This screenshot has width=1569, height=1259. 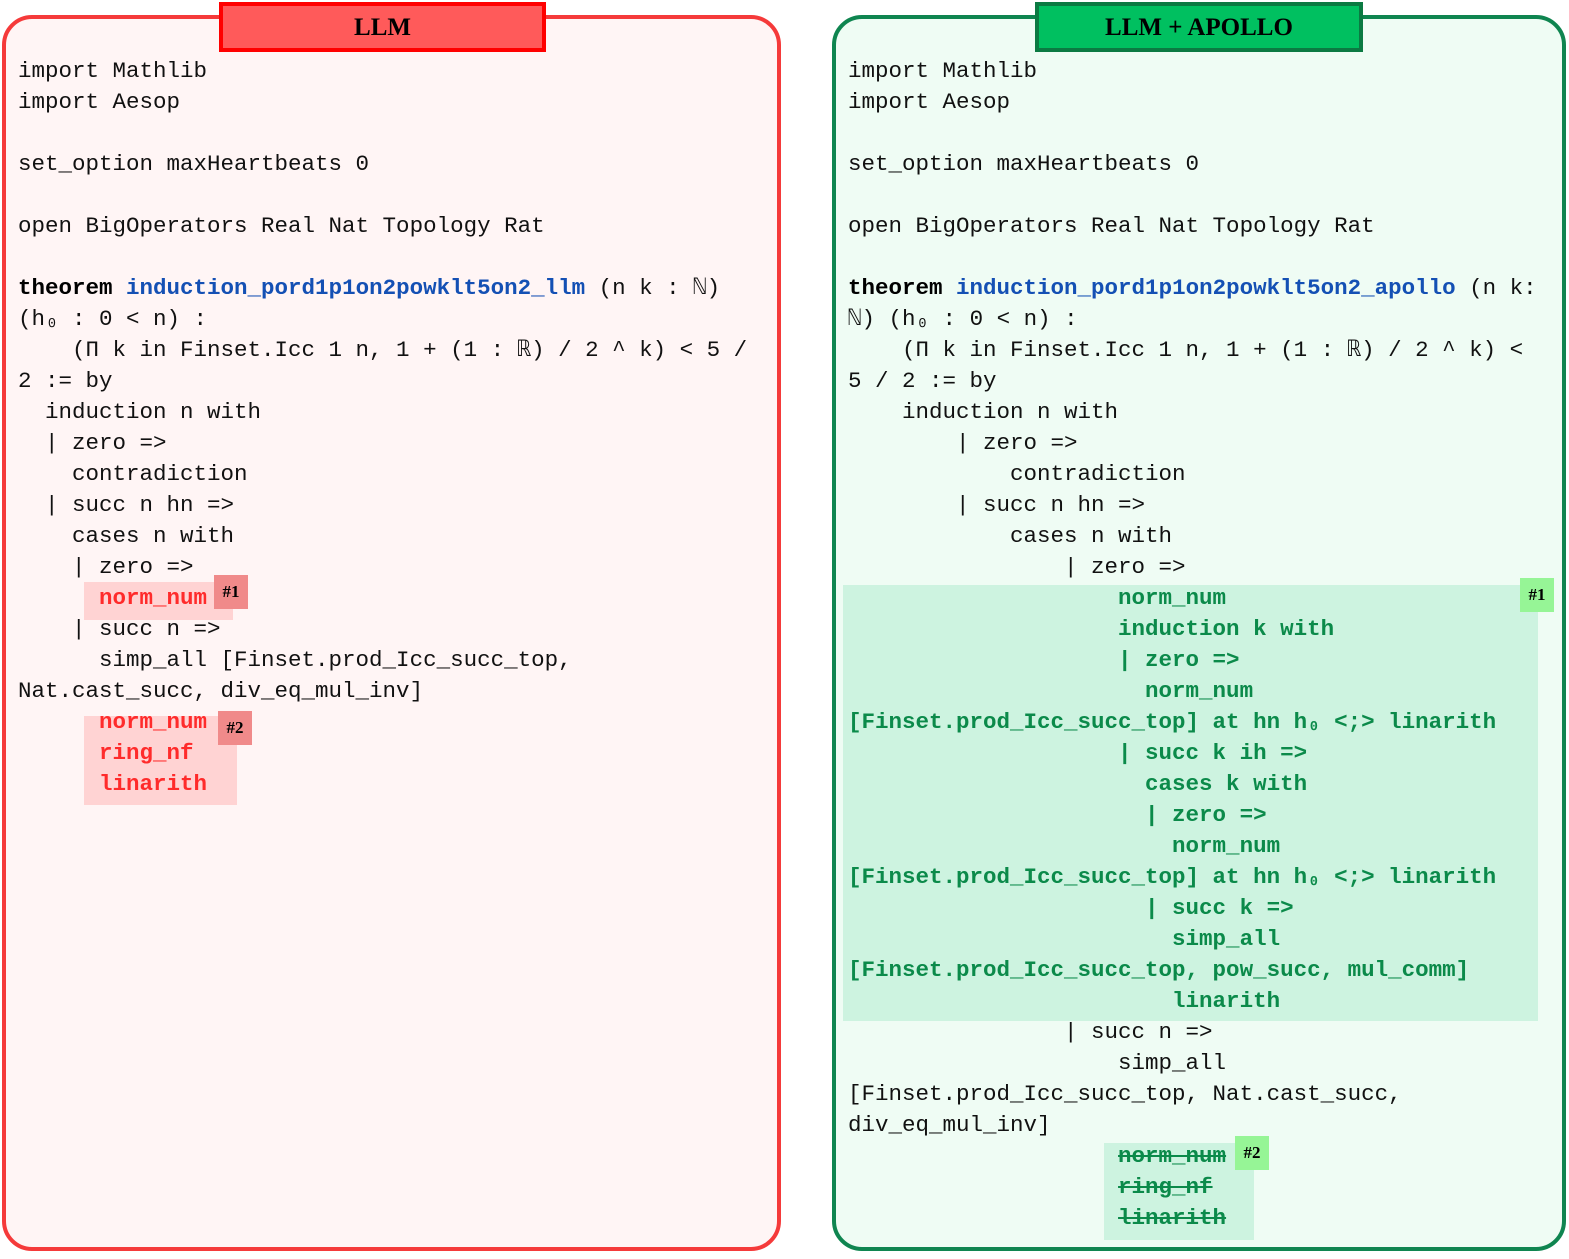 I want to click on code-token: induction k with, so click(x=1091, y=629).